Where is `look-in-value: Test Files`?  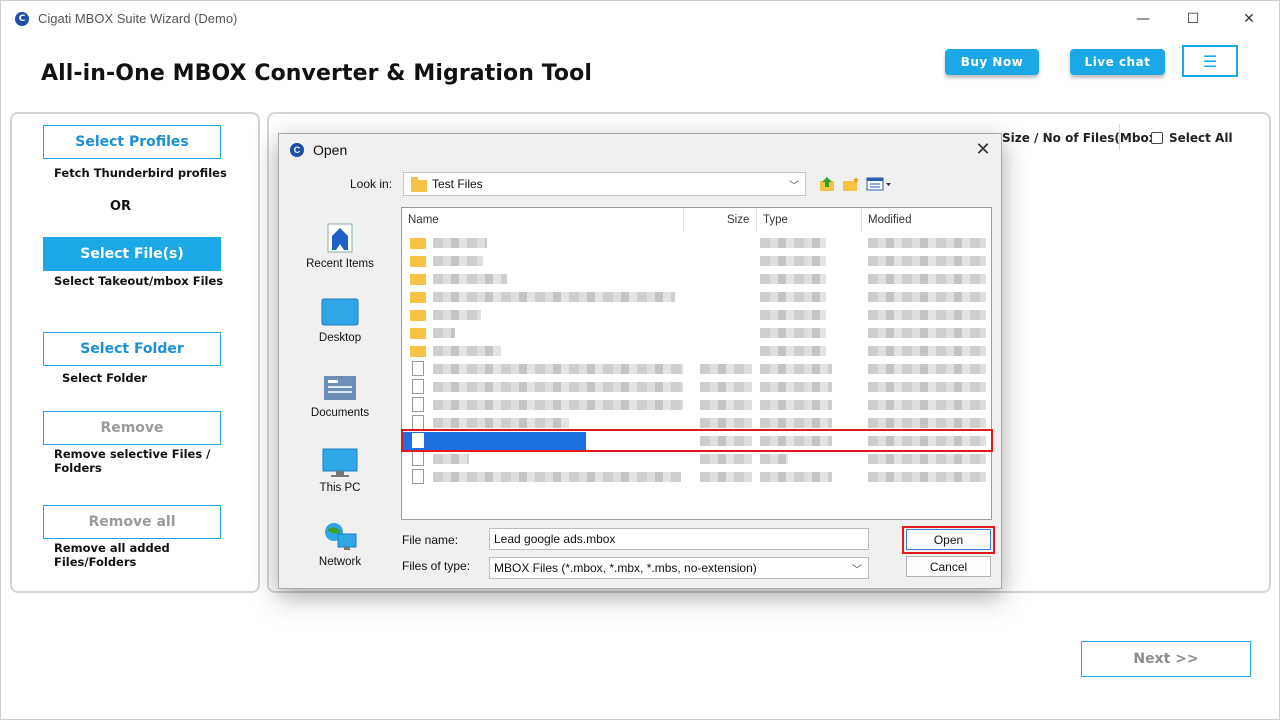
look-in-value: Test Files is located at coordinates (457, 184).